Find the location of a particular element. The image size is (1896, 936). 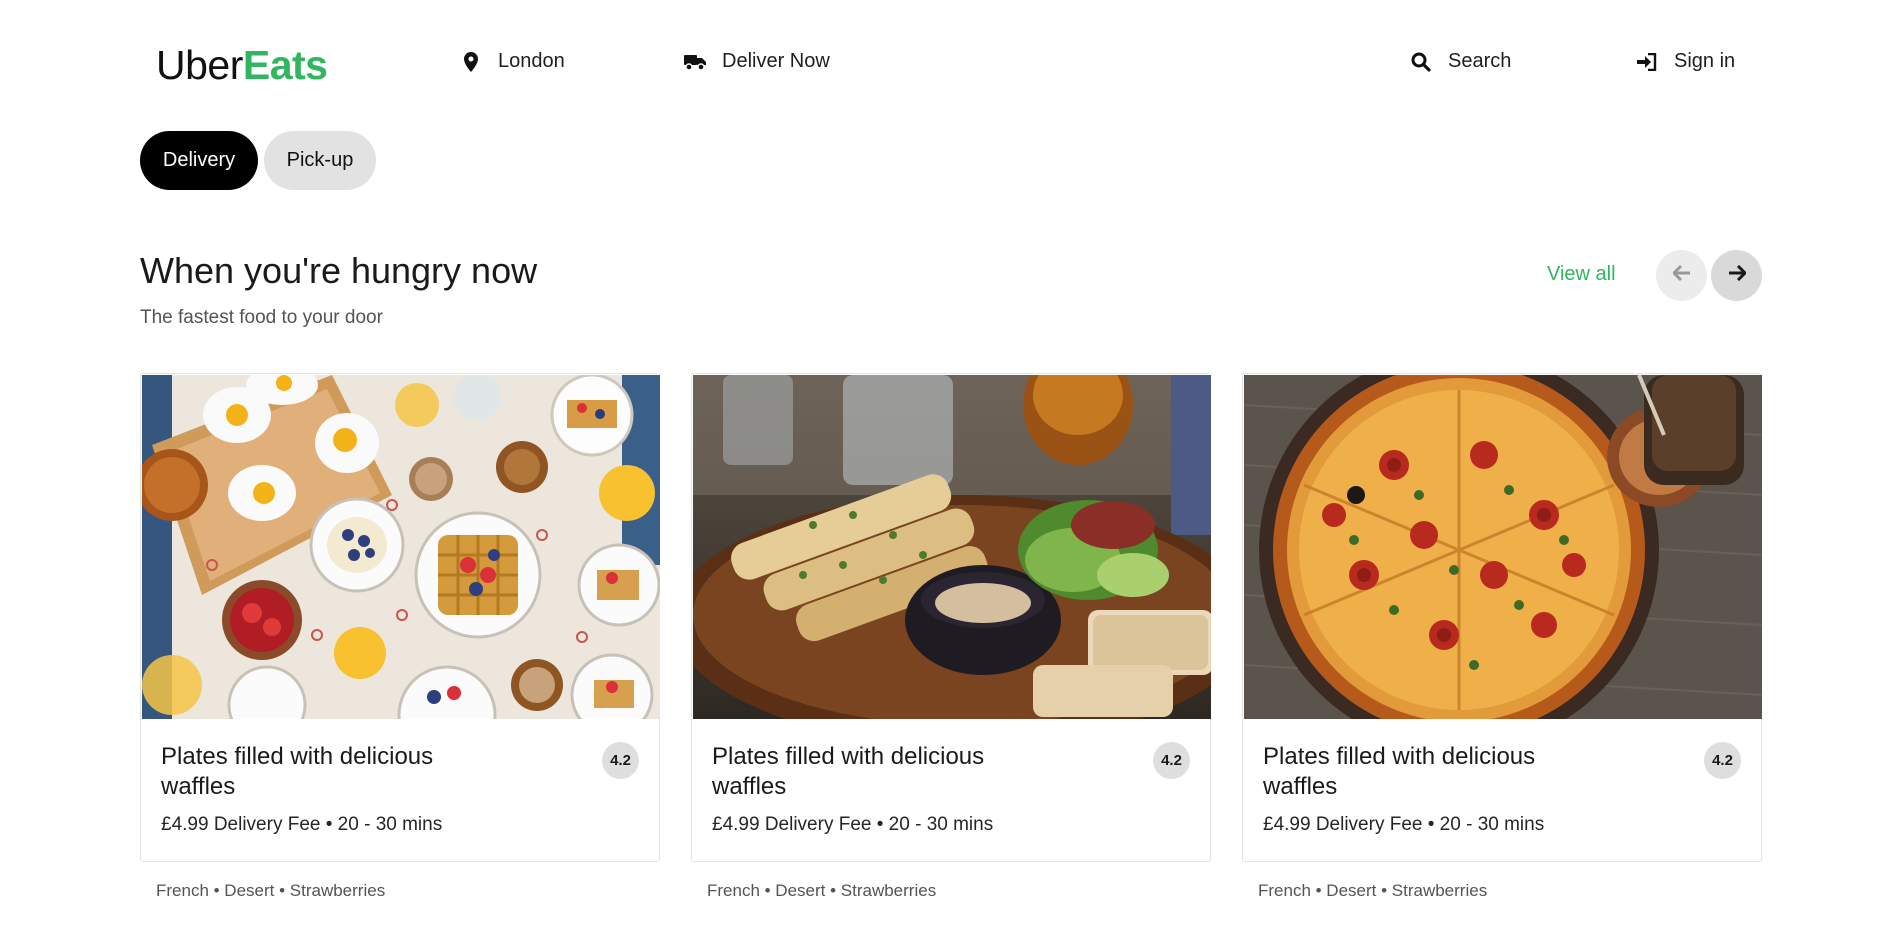

pickup-tab: Pick-up is located at coordinates (320, 160).